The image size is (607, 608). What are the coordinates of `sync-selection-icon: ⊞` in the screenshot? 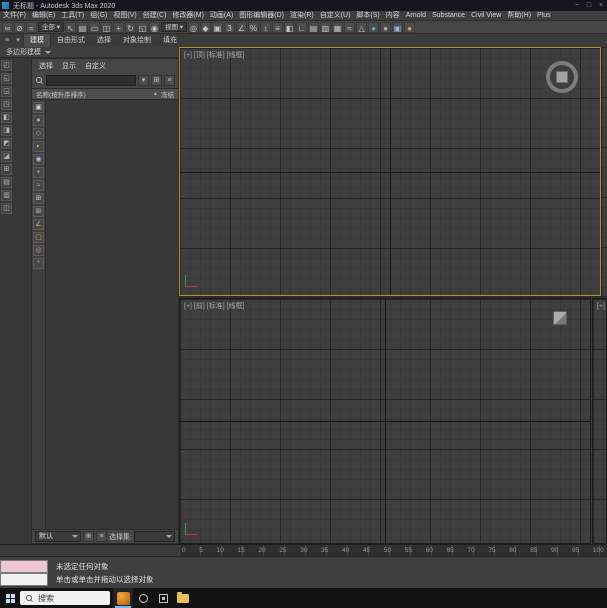 It's located at (156, 80).